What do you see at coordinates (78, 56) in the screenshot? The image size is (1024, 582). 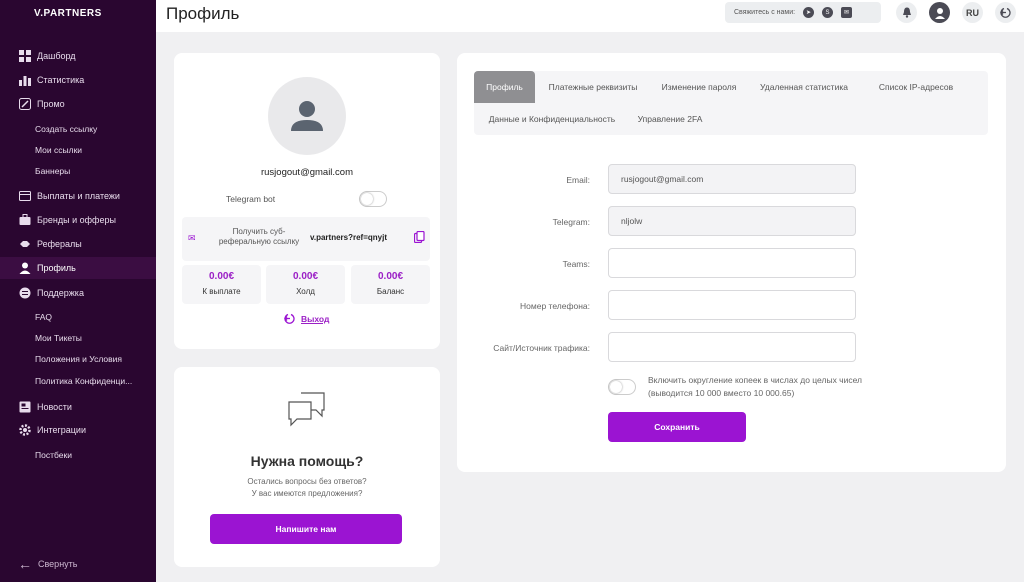 I see `sidebar-item-dashboard: Дашборд` at bounding box center [78, 56].